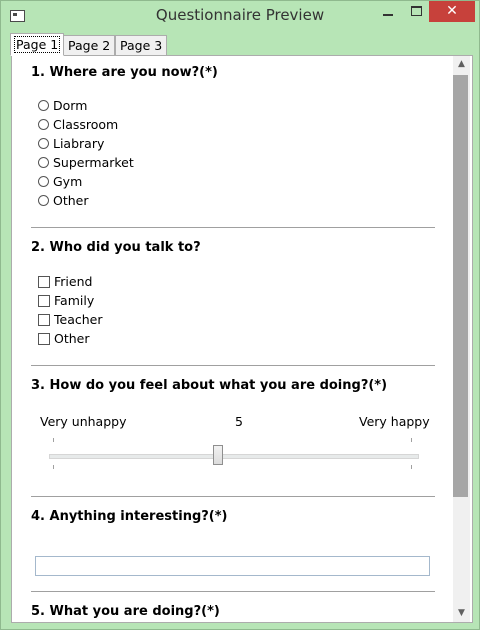 Image resolution: width=480 pixels, height=630 pixels. What do you see at coordinates (217, 455) in the screenshot?
I see `mood-slider-thumb` at bounding box center [217, 455].